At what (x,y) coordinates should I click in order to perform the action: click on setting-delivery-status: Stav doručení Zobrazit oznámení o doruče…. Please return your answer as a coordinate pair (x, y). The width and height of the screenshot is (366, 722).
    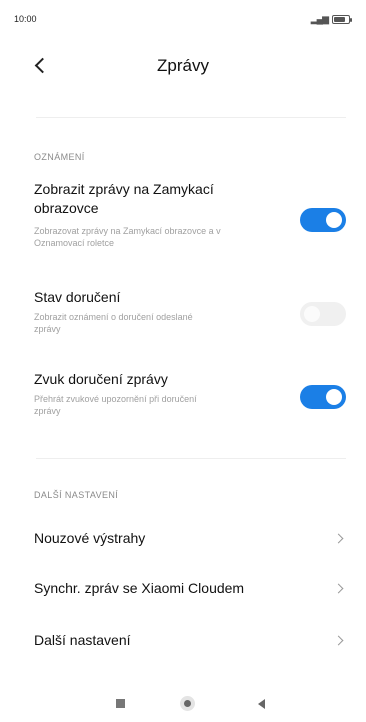
    Looking at the image, I should click on (183, 318).